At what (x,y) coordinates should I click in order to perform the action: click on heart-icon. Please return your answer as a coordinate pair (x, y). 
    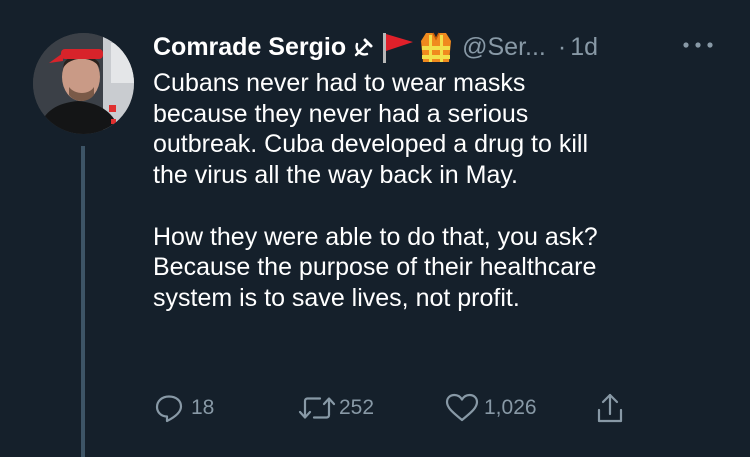
    Looking at the image, I should click on (462, 408).